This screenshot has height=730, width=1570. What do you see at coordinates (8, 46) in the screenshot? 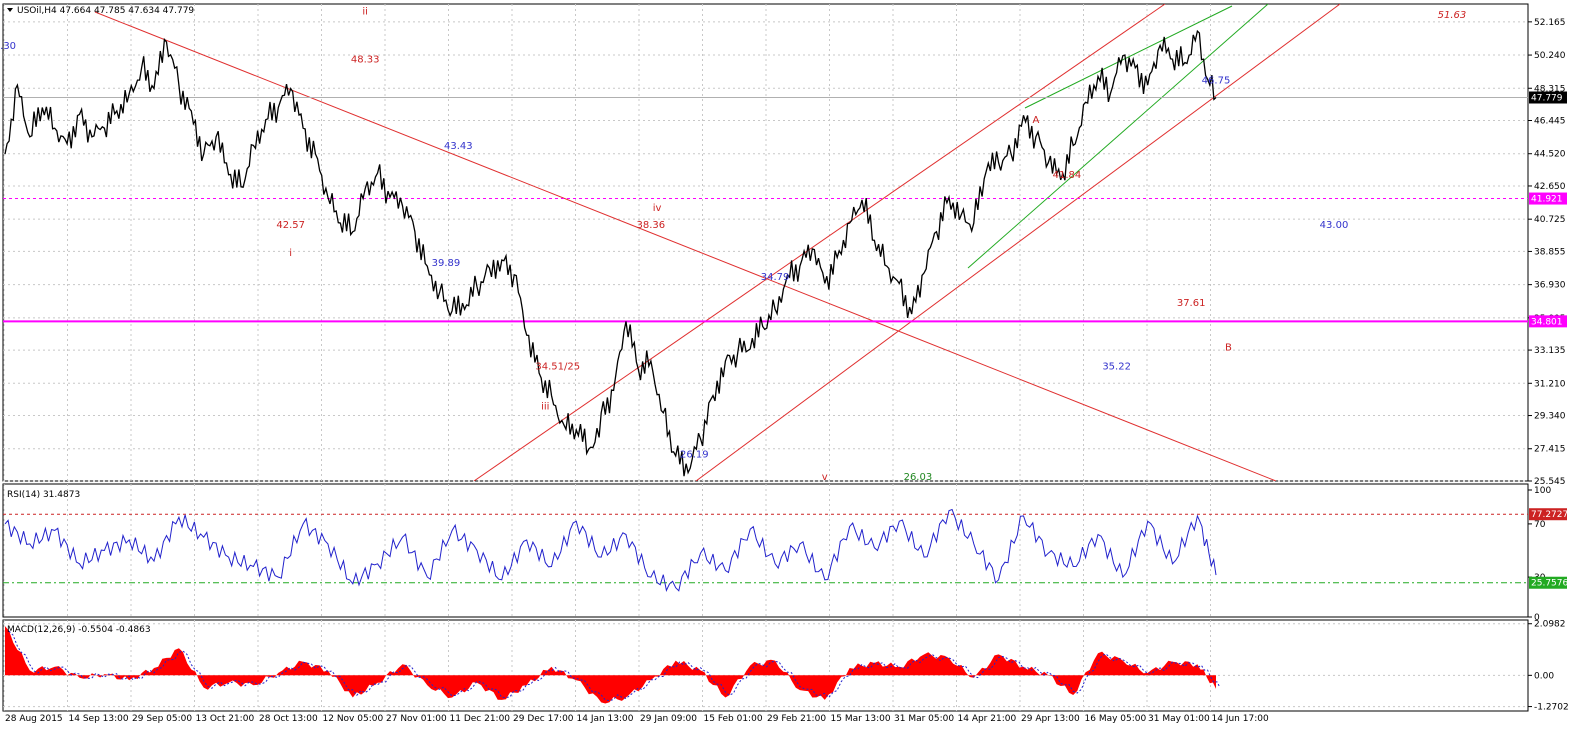
I see `wave-annotation: .30` at bounding box center [8, 46].